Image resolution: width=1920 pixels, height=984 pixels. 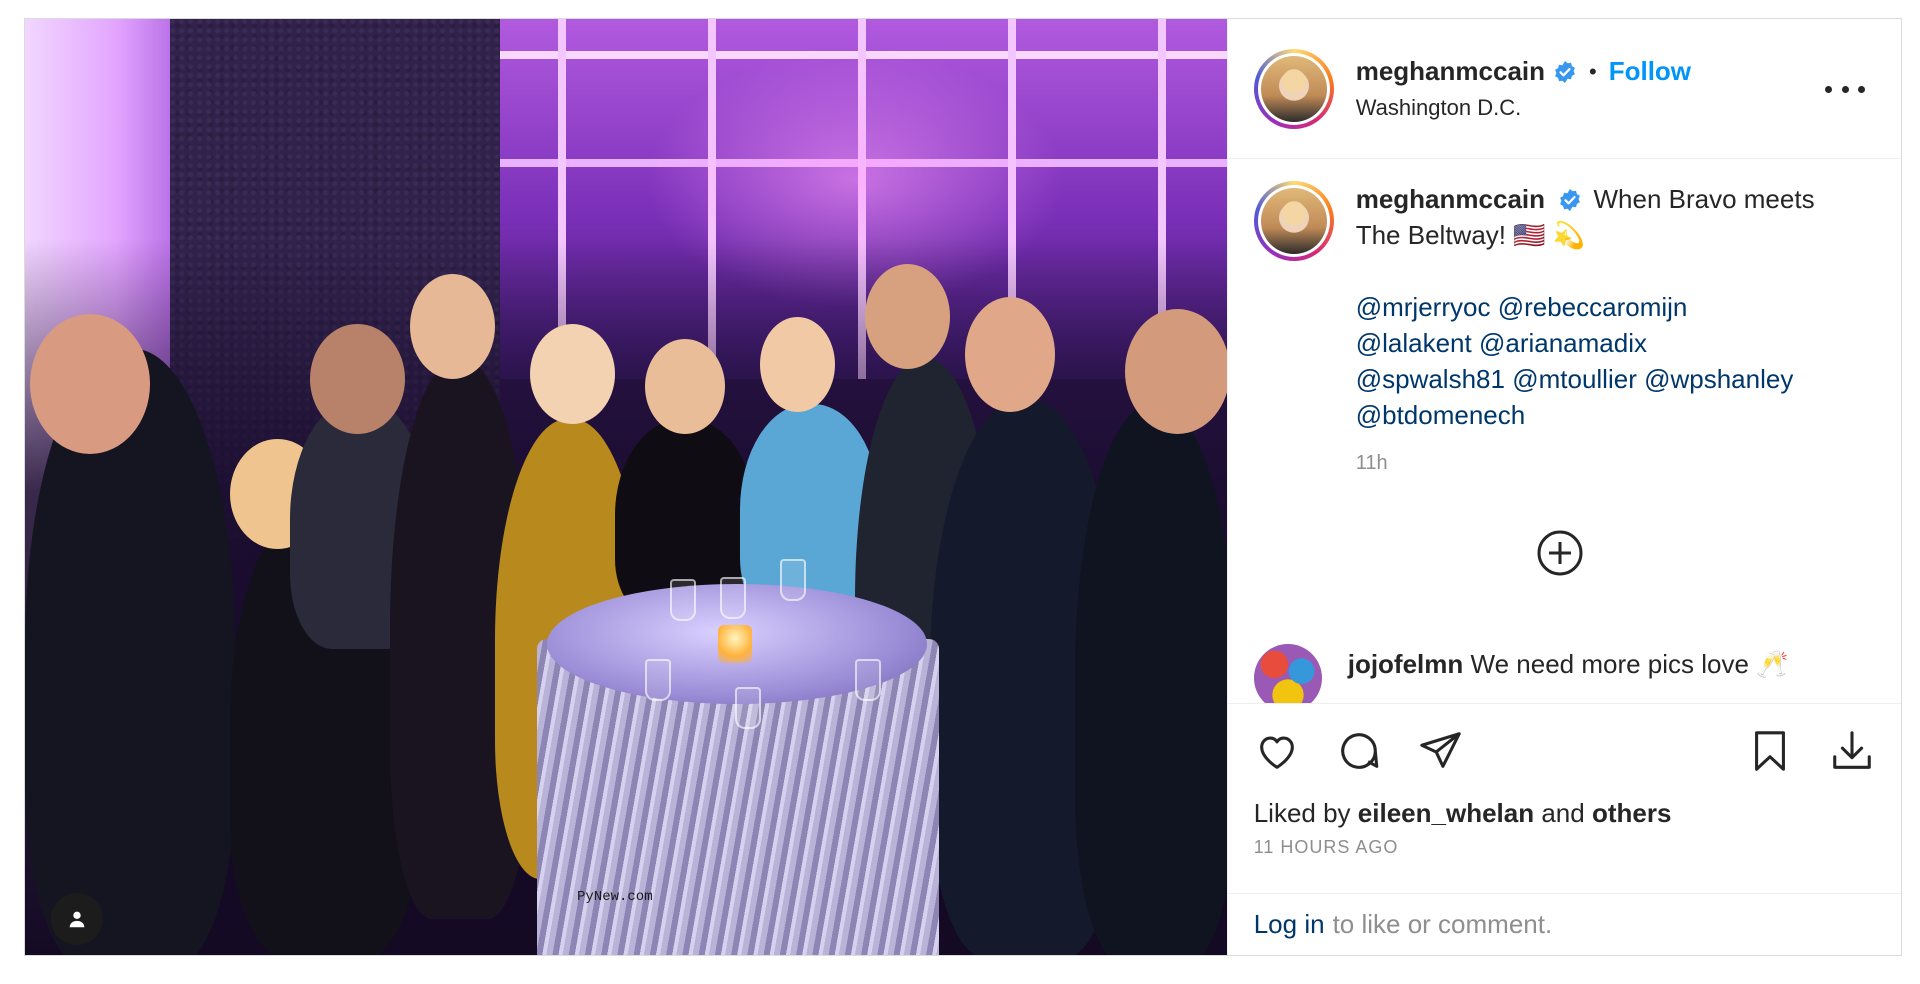 What do you see at coordinates (1293, 88) in the screenshot?
I see `avatar` at bounding box center [1293, 88].